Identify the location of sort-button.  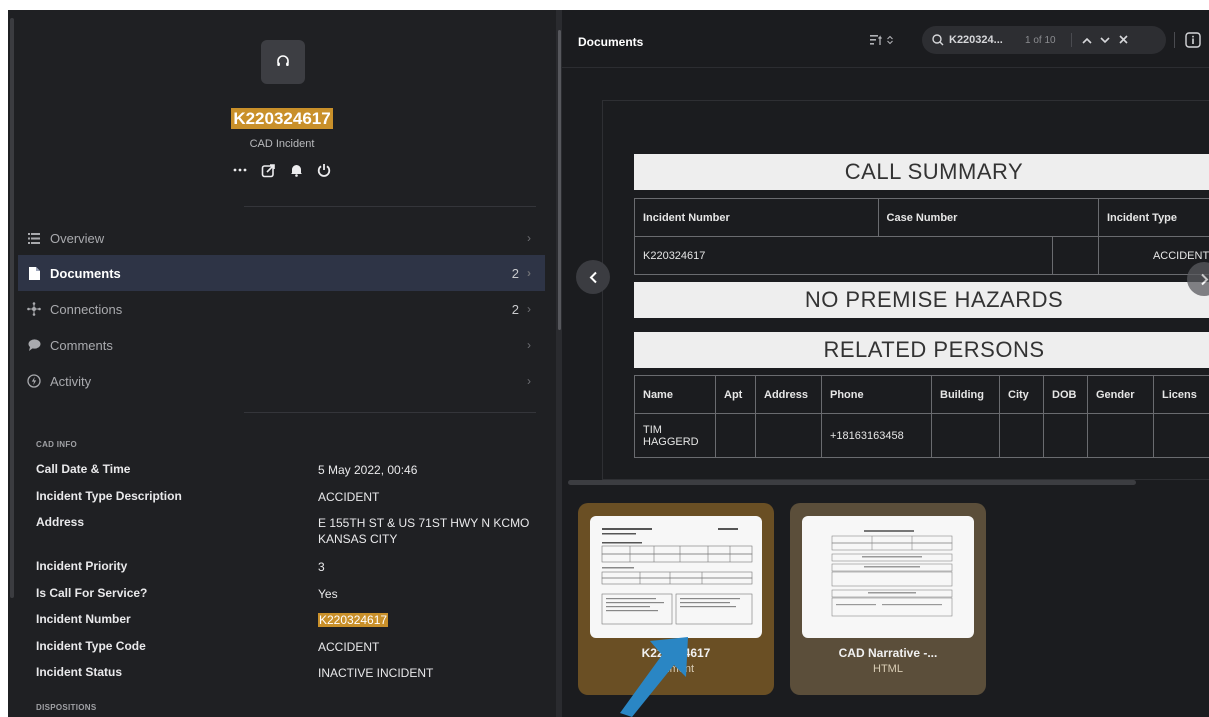
(881, 40).